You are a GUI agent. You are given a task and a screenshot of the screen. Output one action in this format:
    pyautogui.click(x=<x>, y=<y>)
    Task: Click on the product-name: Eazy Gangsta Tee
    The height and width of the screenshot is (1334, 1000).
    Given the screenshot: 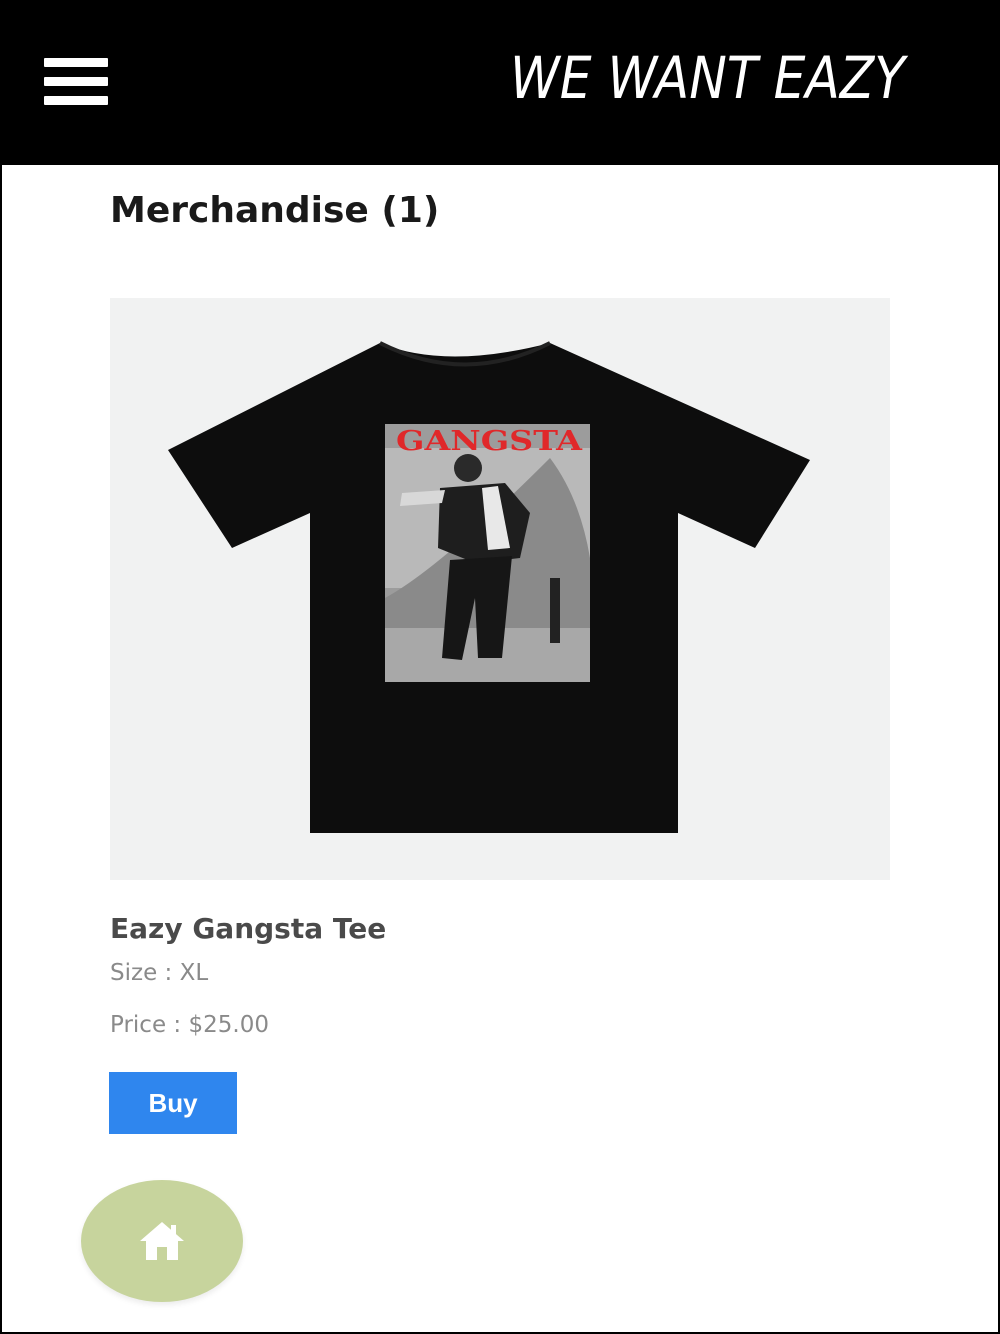 What is the action you would take?
    pyautogui.click(x=248, y=928)
    